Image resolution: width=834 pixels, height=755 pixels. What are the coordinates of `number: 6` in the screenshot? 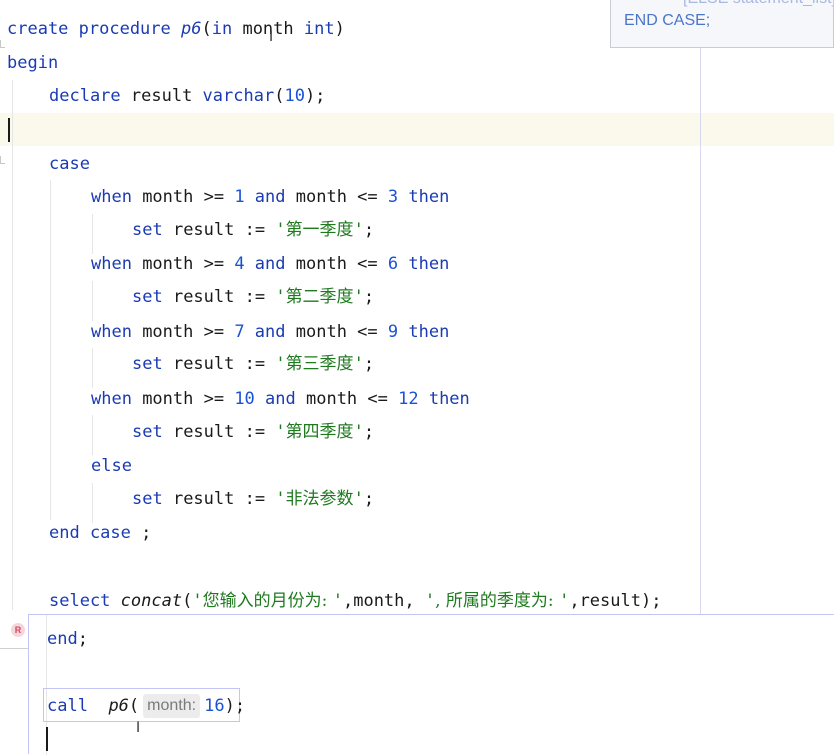 It's located at (393, 264).